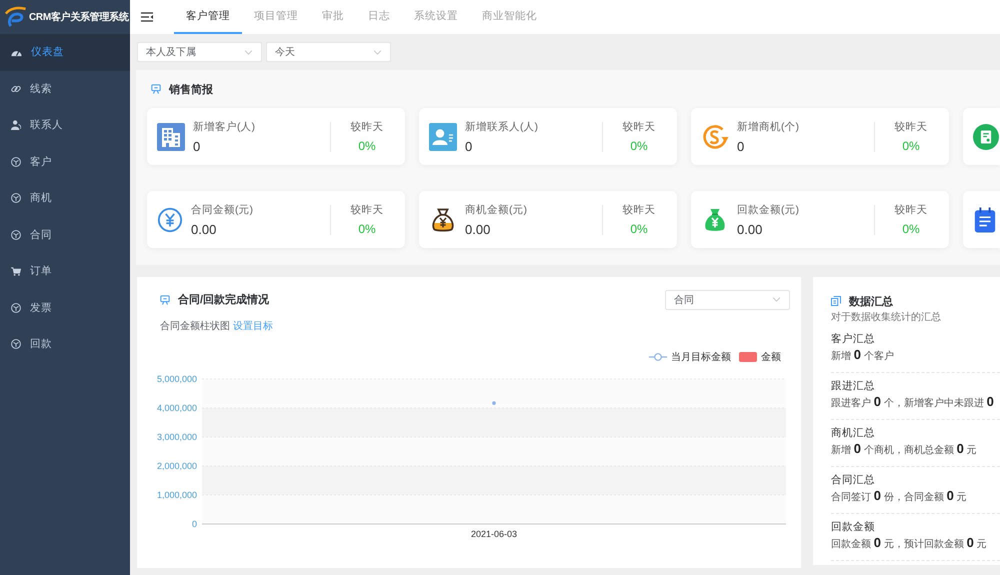 Image resolution: width=1000 pixels, height=575 pixels. I want to click on nav-tab: 客户管理, so click(208, 17).